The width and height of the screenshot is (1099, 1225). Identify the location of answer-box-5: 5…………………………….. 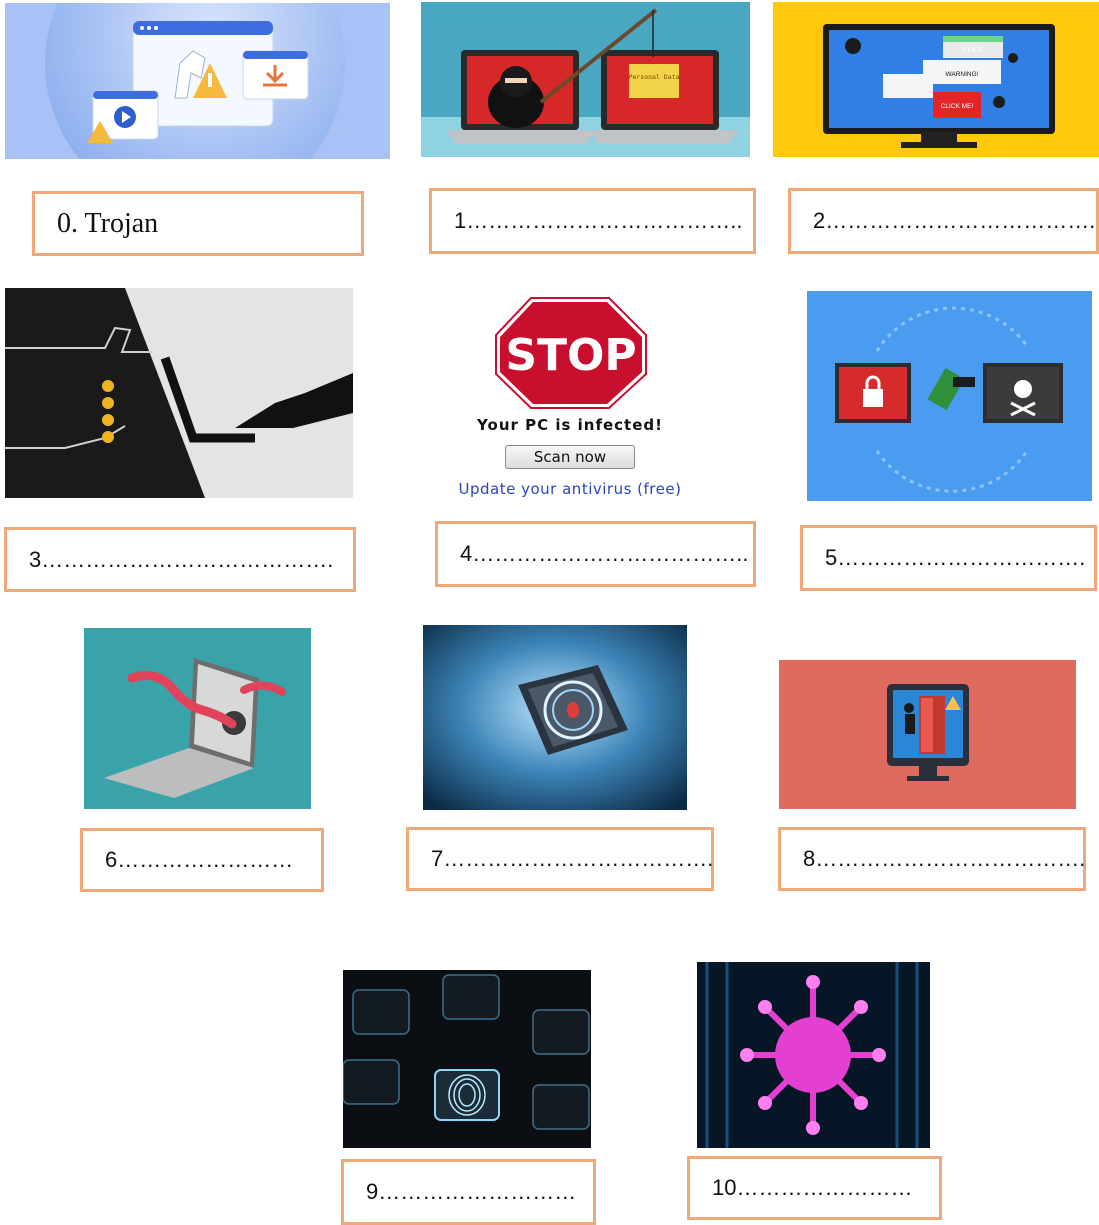
(948, 558).